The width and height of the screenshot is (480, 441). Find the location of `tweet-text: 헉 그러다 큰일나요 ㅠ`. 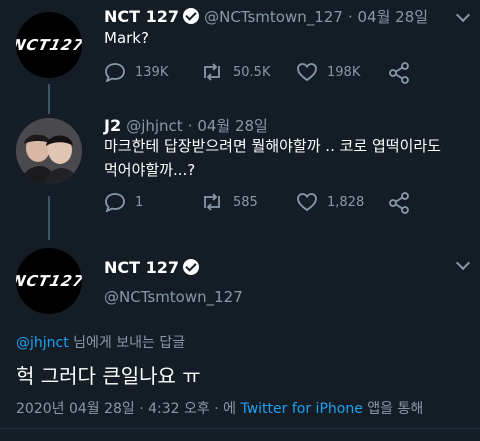

tweet-text: 헉 그러다 큰일나요 ㅠ is located at coordinates (108, 376).